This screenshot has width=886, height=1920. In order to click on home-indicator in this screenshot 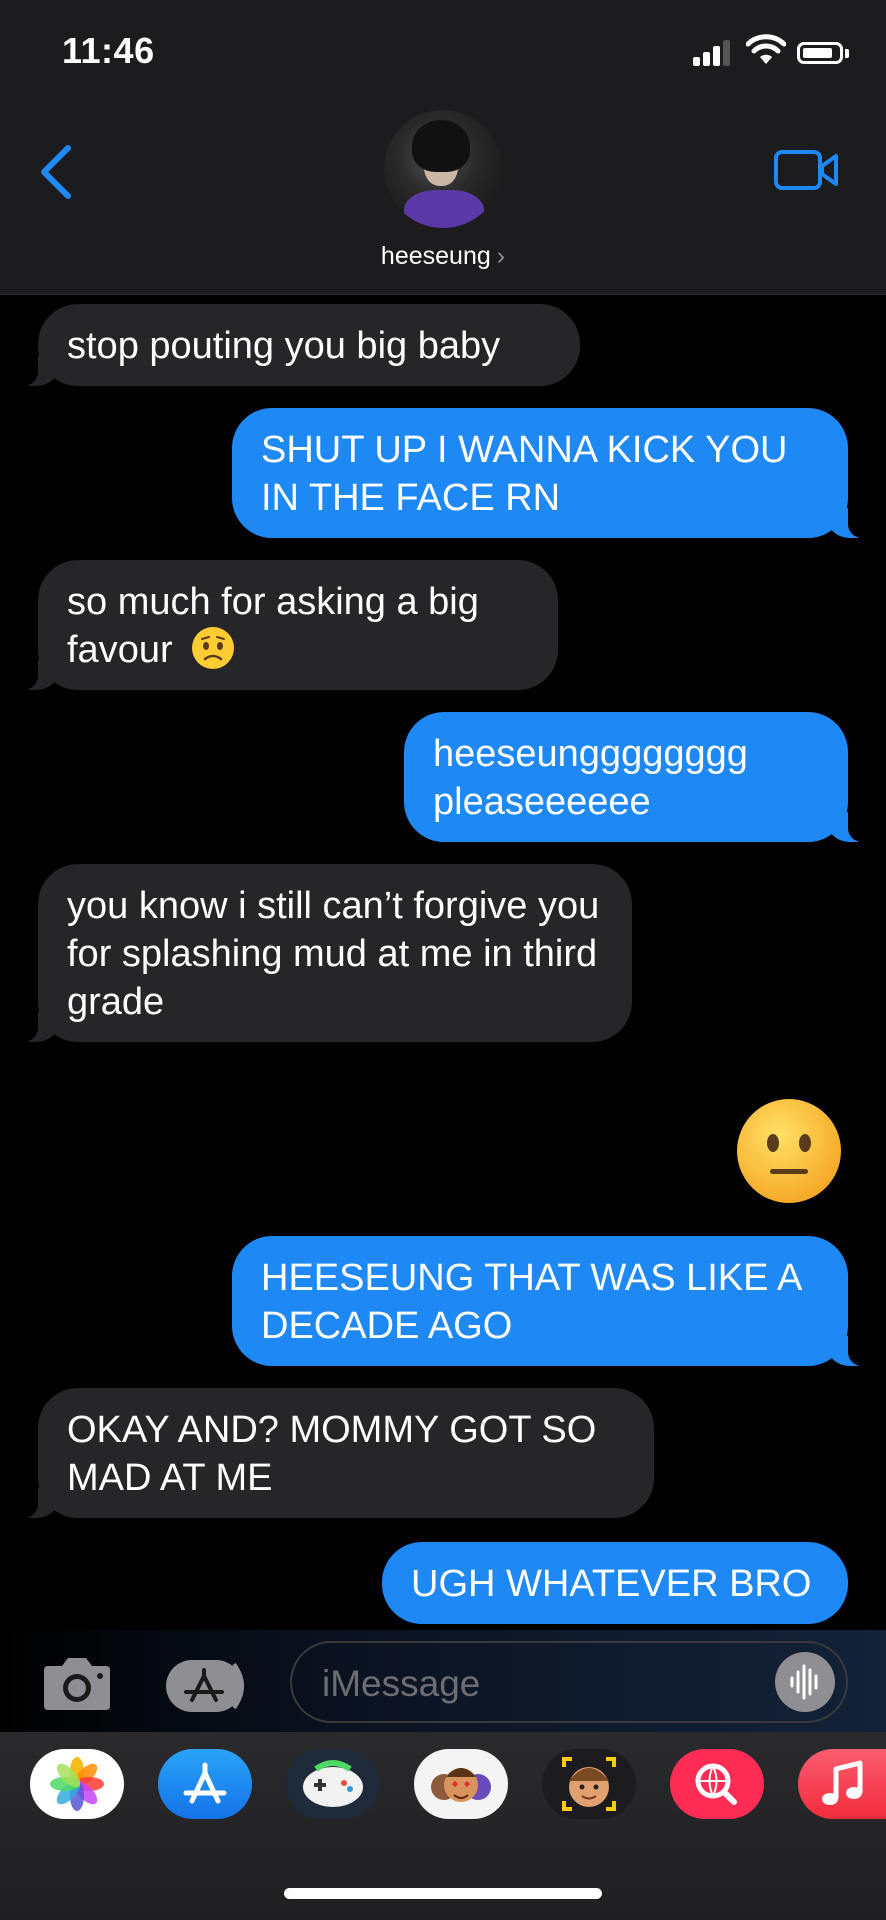, I will do `click(443, 1893)`.